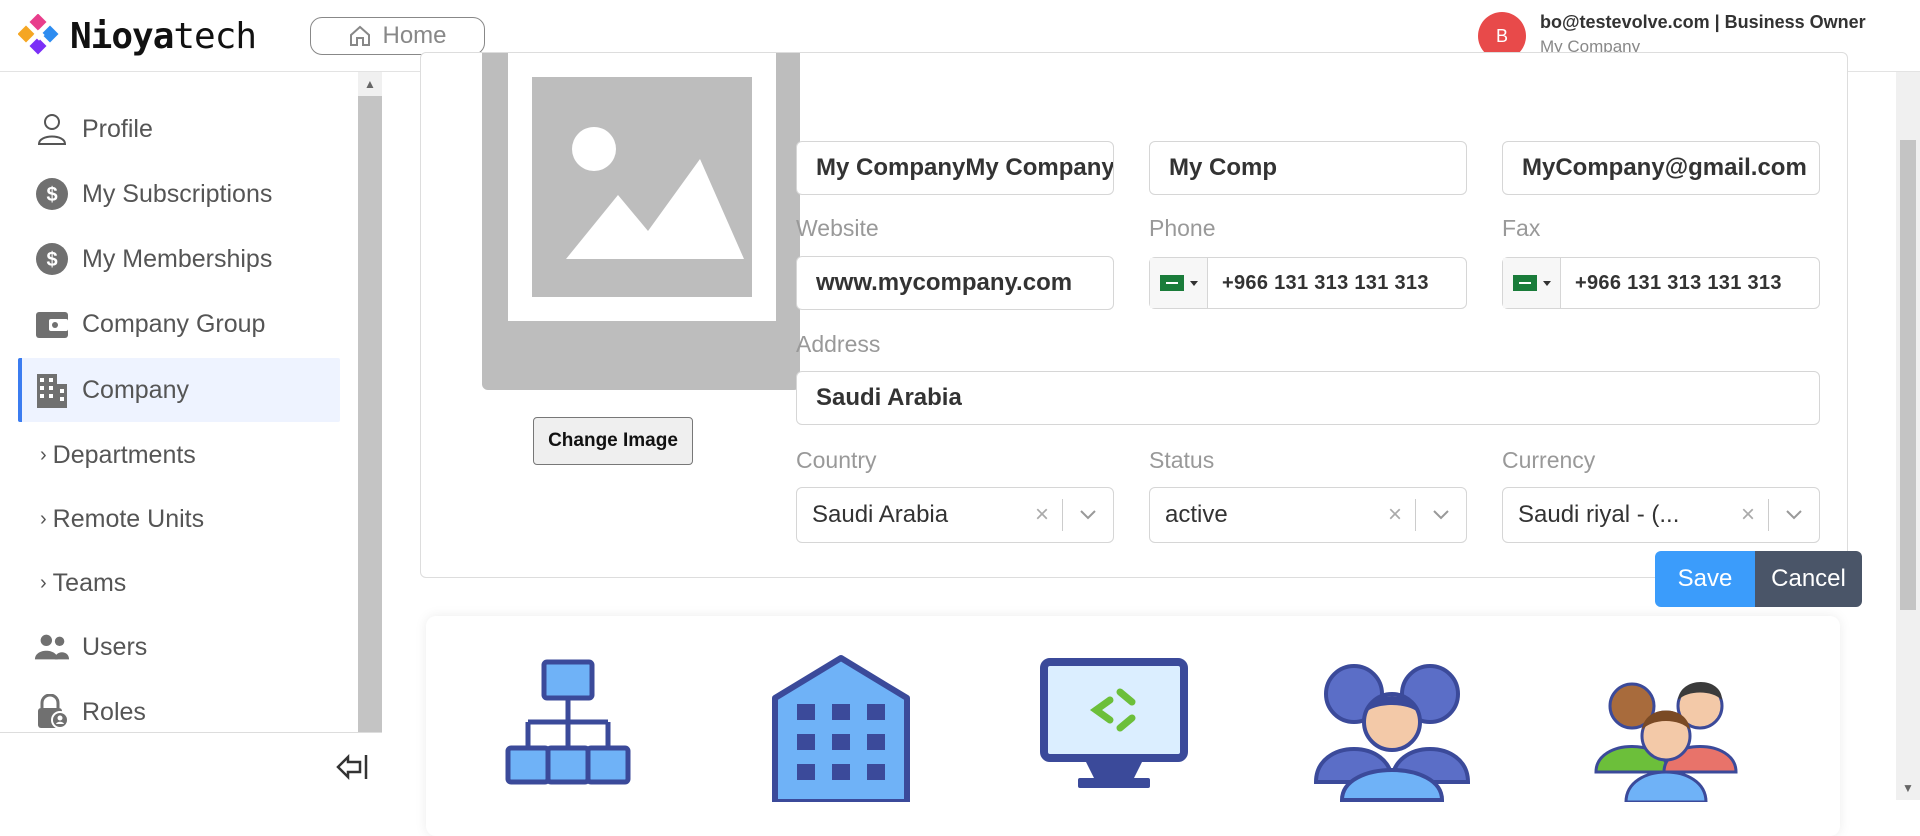  I want to click on company-image, so click(641, 221).